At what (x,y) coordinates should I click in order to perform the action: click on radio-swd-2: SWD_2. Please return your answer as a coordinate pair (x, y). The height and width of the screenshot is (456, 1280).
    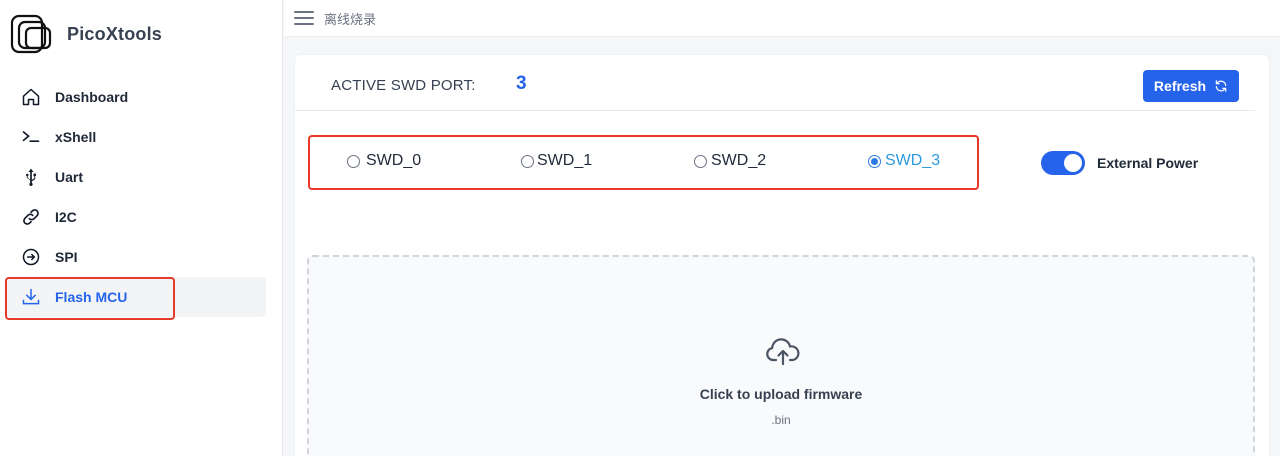
    Looking at the image, I should click on (730, 161).